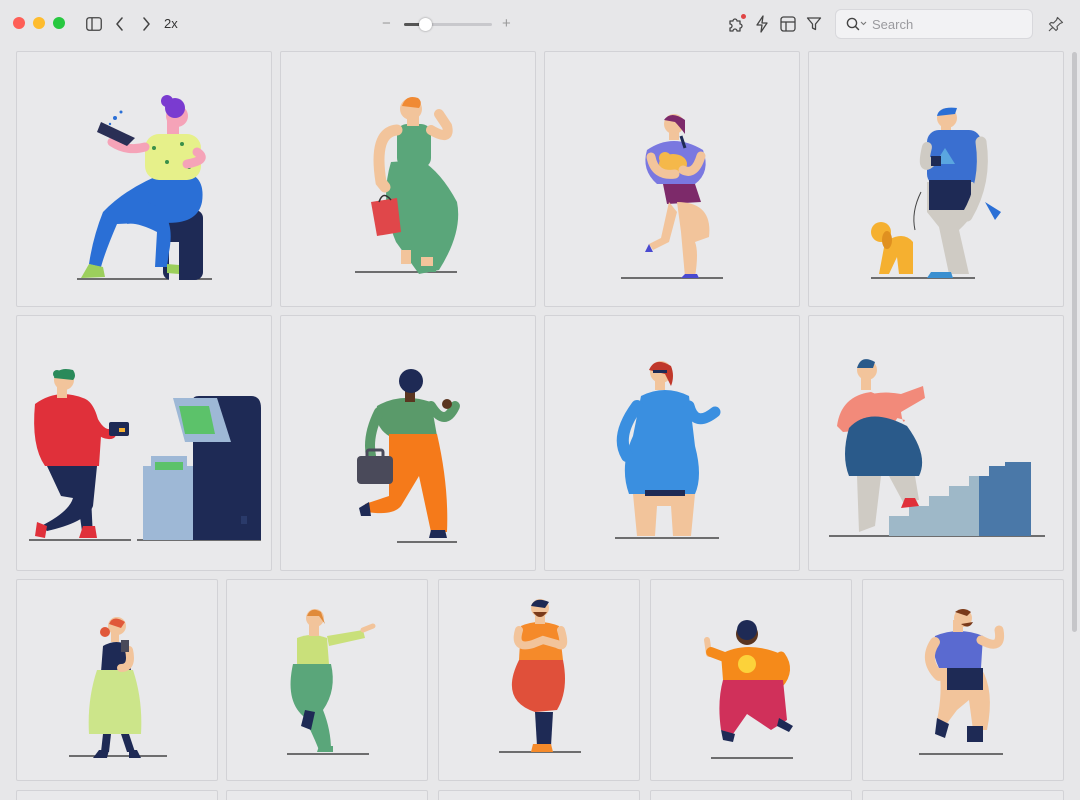 Image resolution: width=1080 pixels, height=800 pixels. I want to click on search-box, so click(934, 24).